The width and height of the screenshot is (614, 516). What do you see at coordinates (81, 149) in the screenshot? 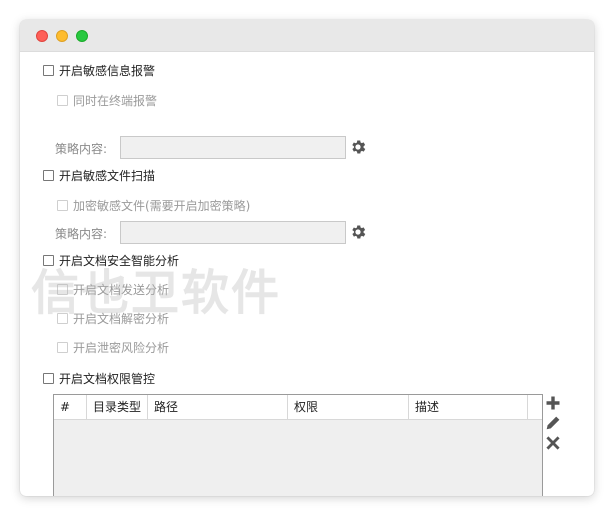
I see `alert-strategy-label: 策略内容:` at bounding box center [81, 149].